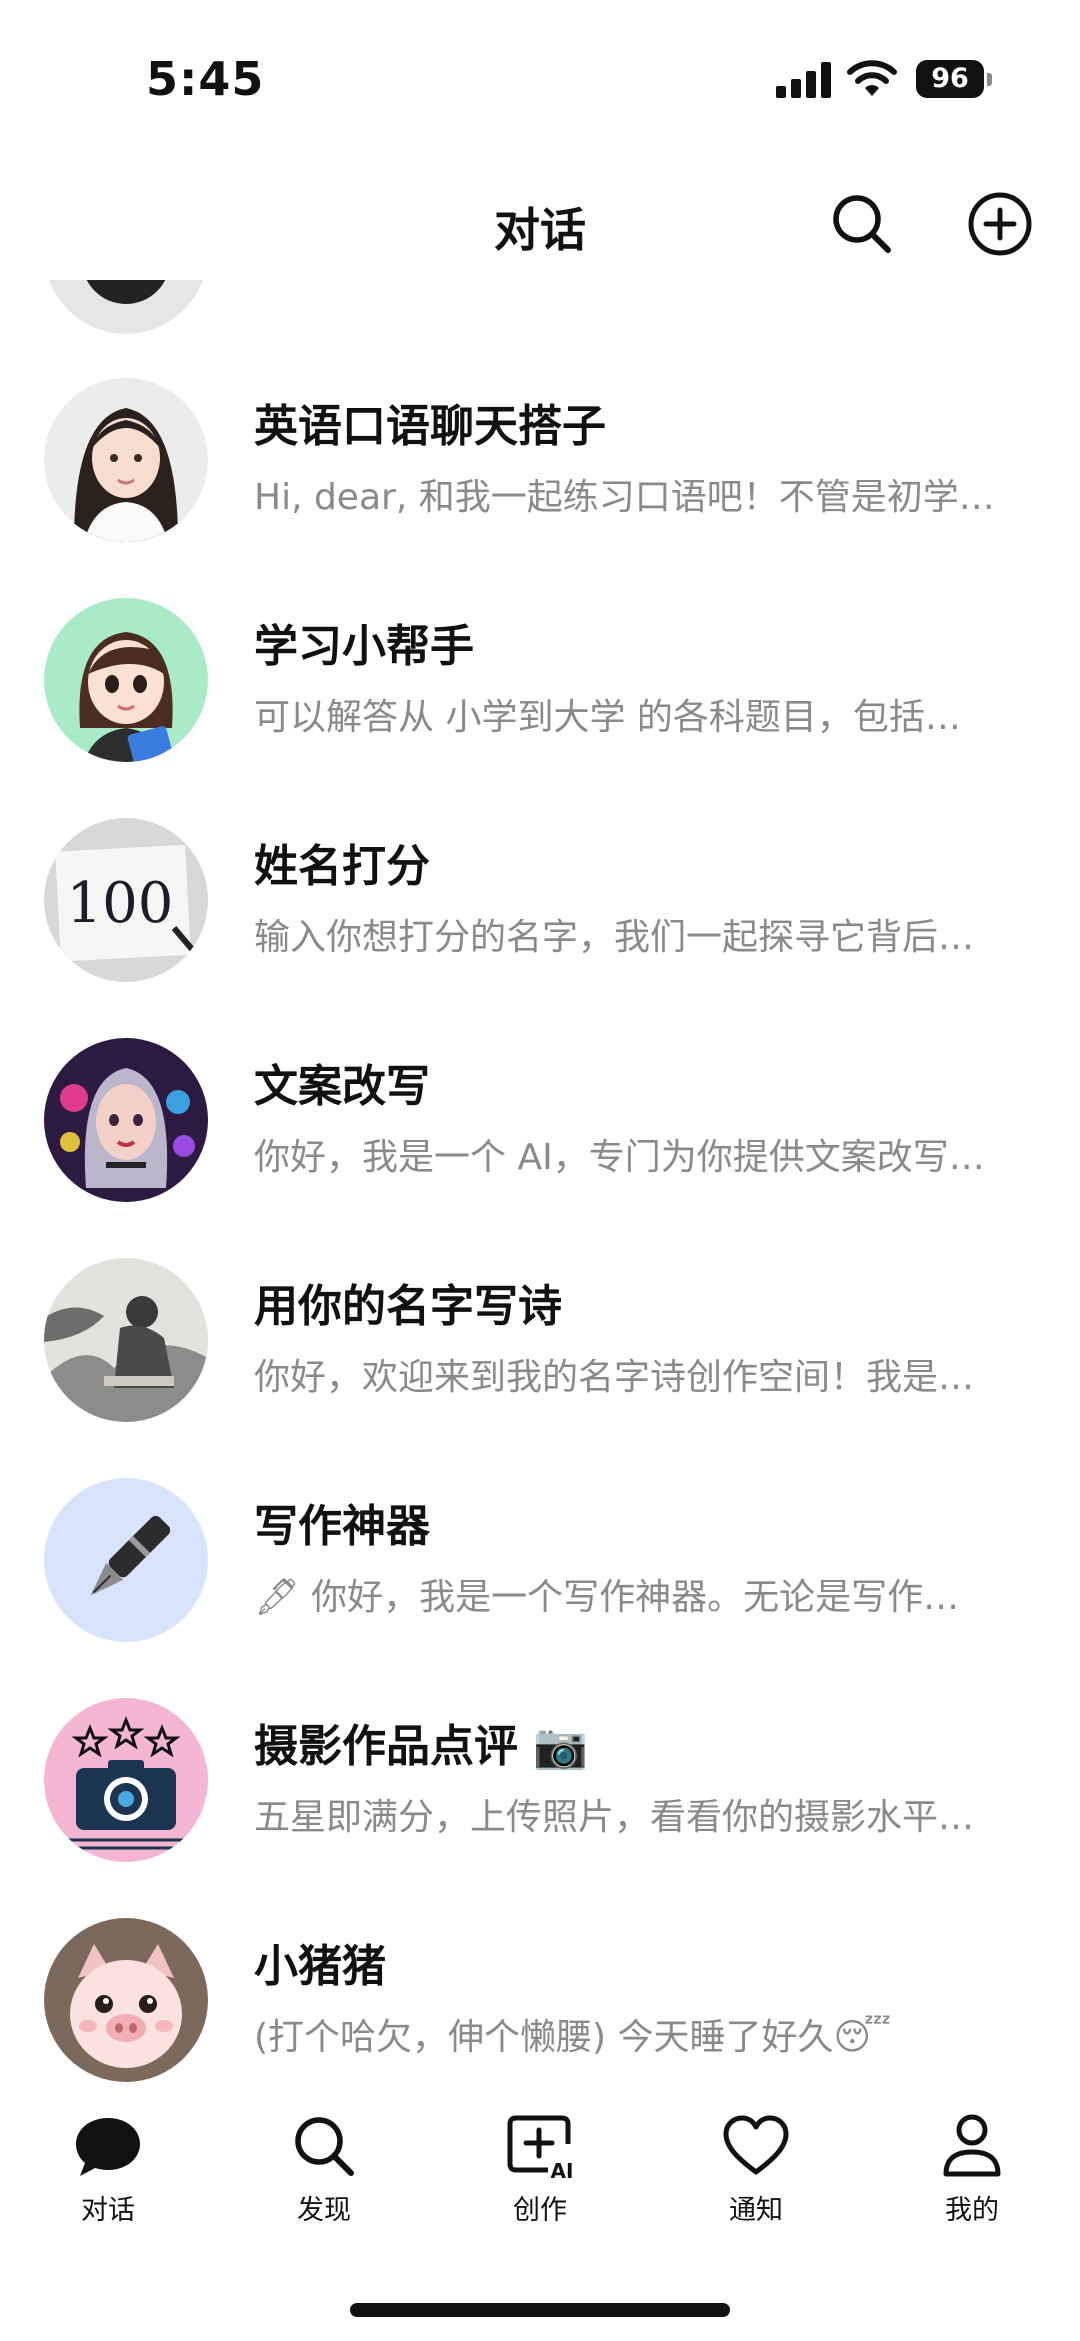 This screenshot has width=1080, height=2341. Describe the element at coordinates (540, 307) in the screenshot. I see `chat-item-partial` at that location.